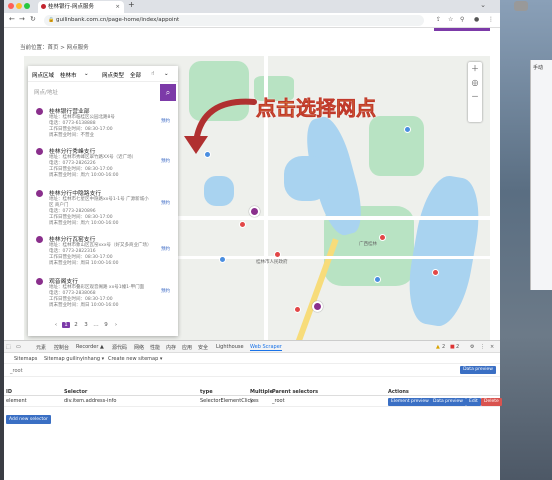 This screenshot has height=480, width=552. Describe the element at coordinates (478, 370) in the screenshot. I see `data-preview-button: Data preview` at that location.